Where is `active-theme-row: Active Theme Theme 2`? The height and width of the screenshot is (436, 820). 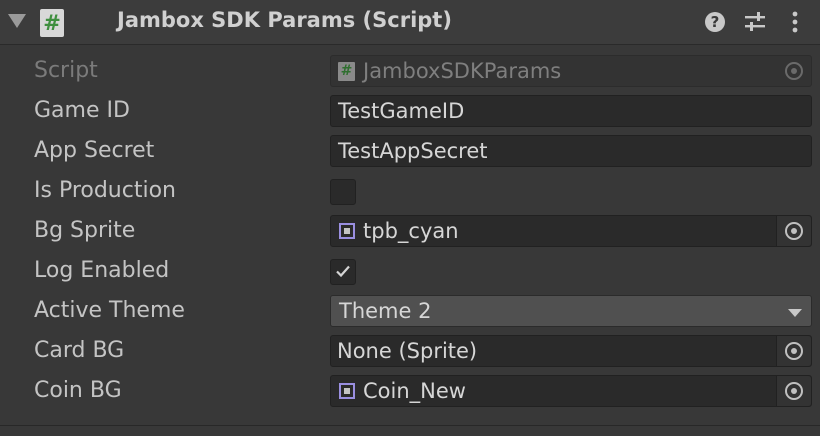
active-theme-row: Active Theme Theme 2 is located at coordinates (410, 311).